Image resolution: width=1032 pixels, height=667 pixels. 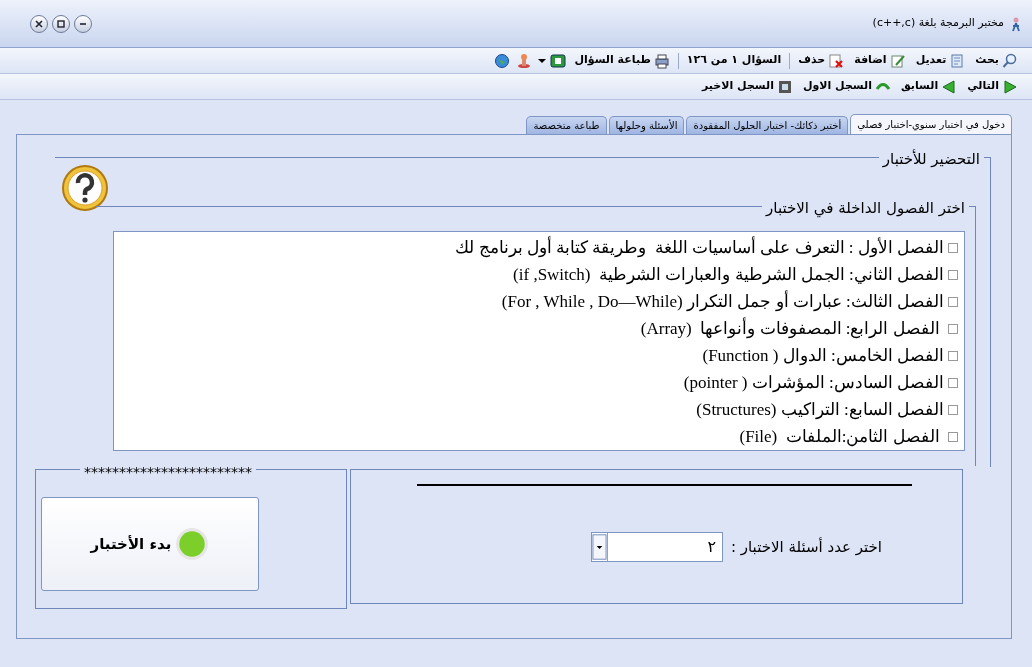 I want to click on chapter-label: الفصل الثاني: الجمل الشرطية والعبارات الشرطية (if ,Switch), so click(x=728, y=275).